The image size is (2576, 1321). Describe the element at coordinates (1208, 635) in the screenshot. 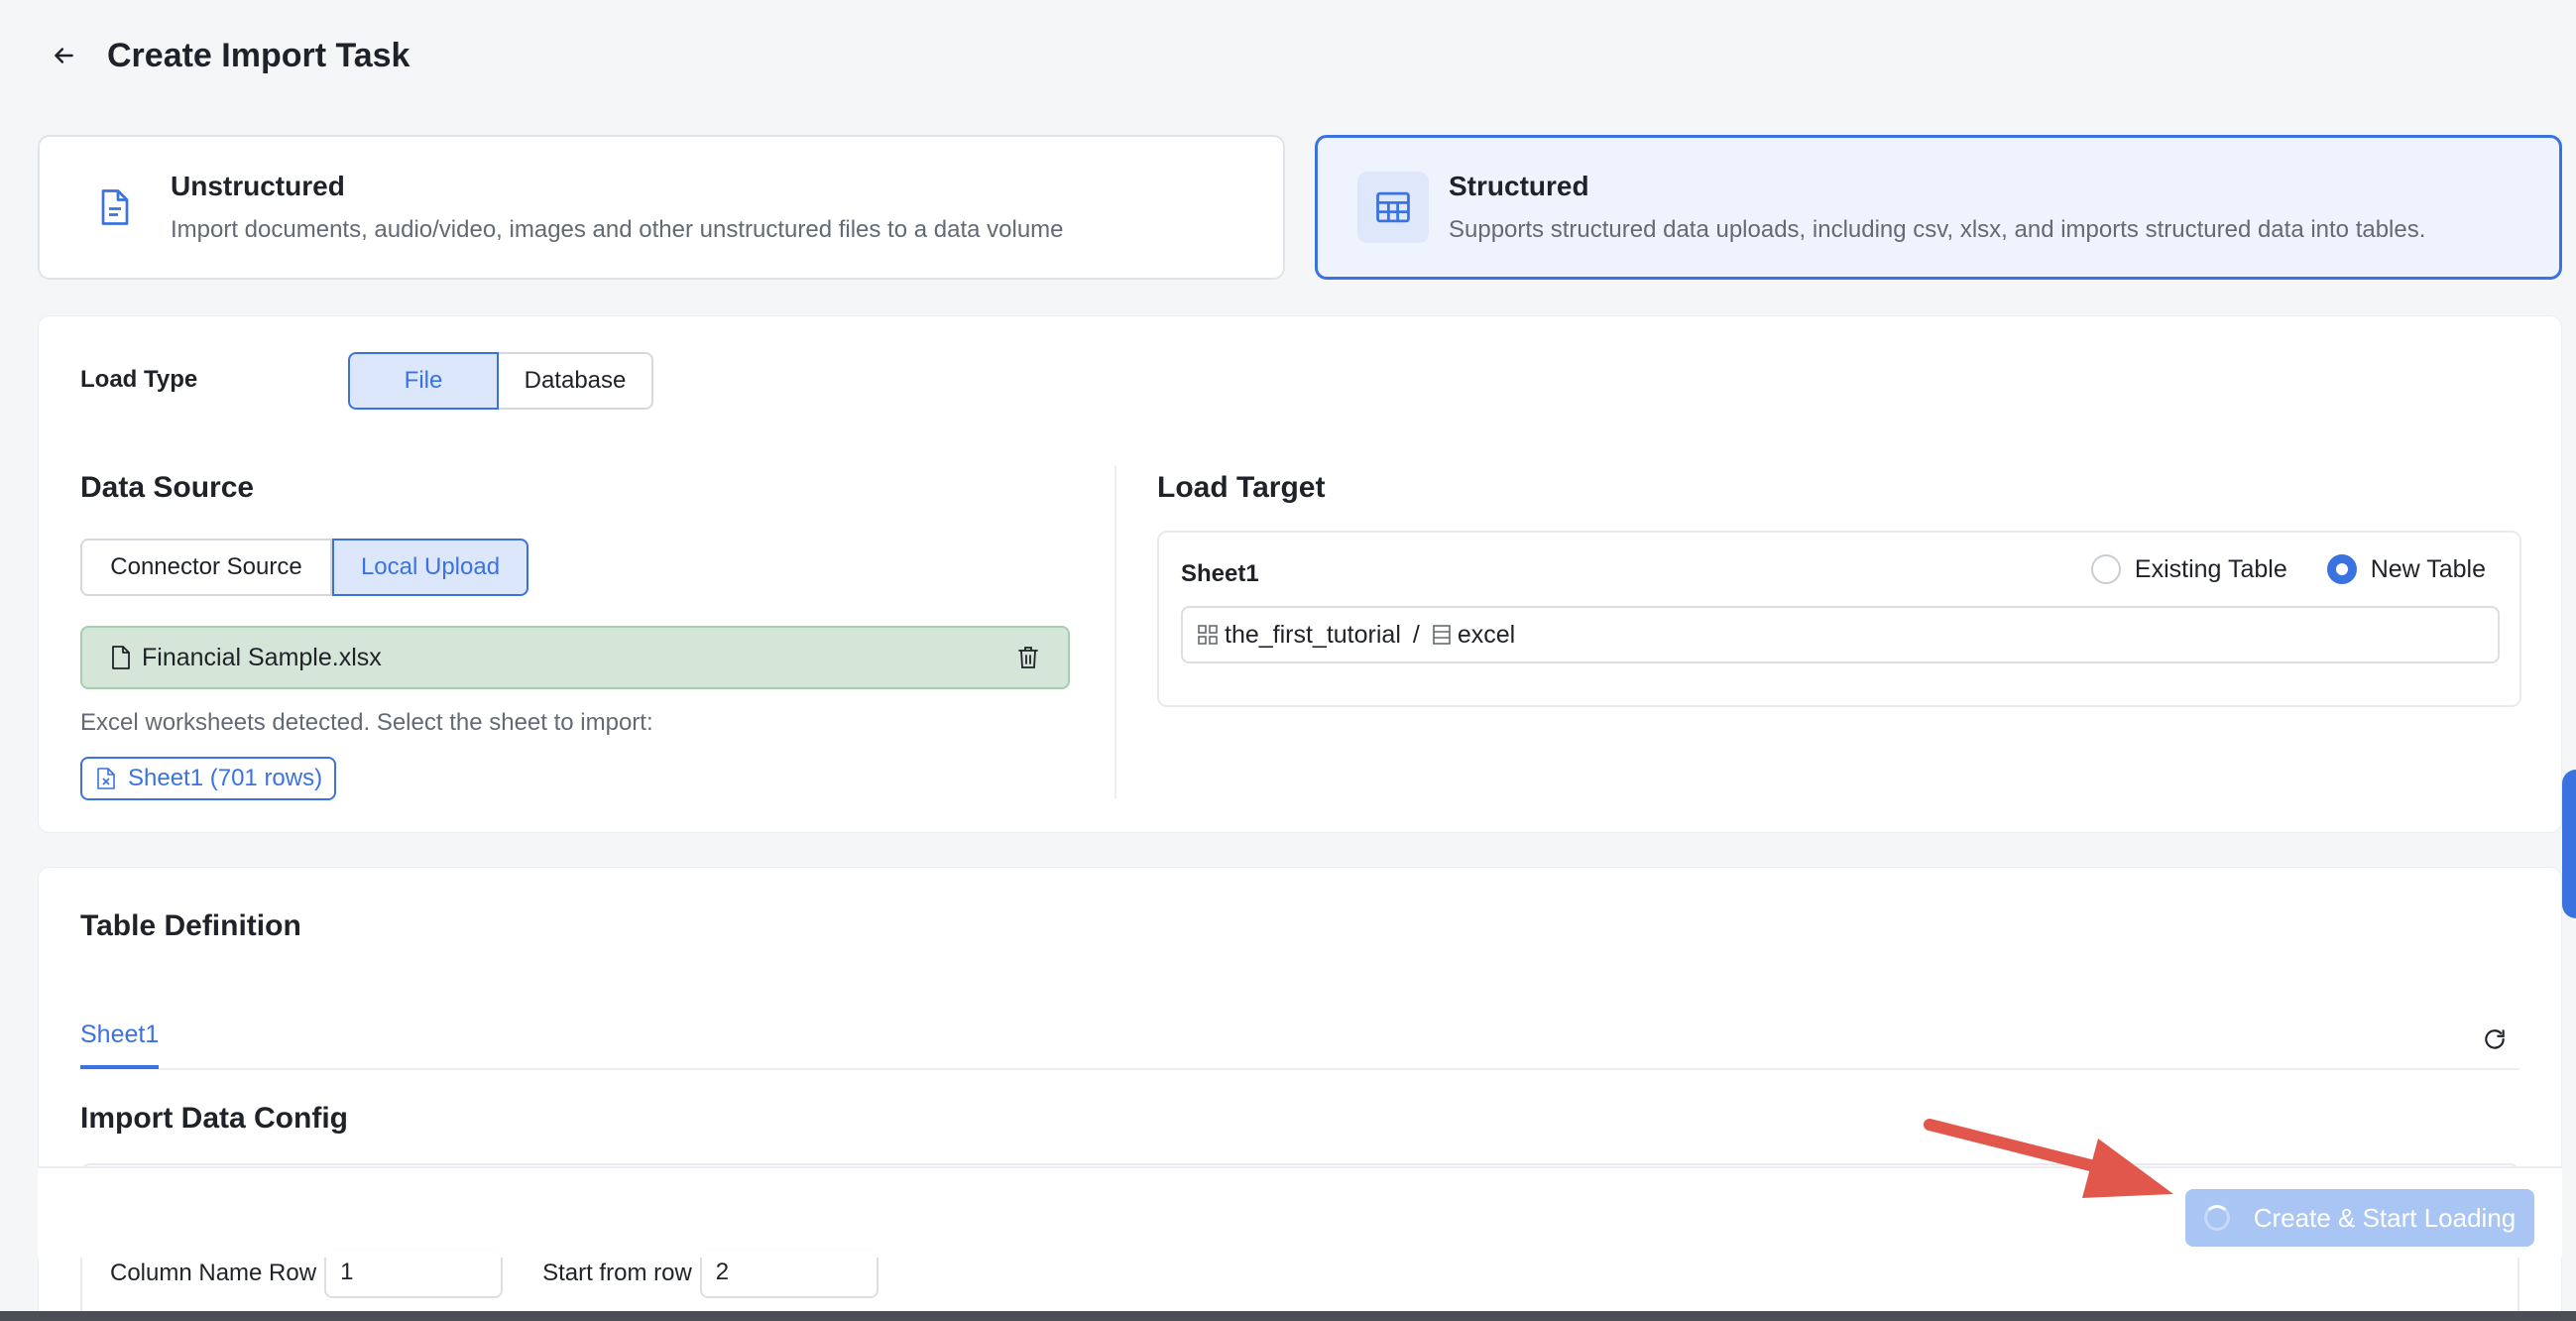

I see `schema-icon` at that location.